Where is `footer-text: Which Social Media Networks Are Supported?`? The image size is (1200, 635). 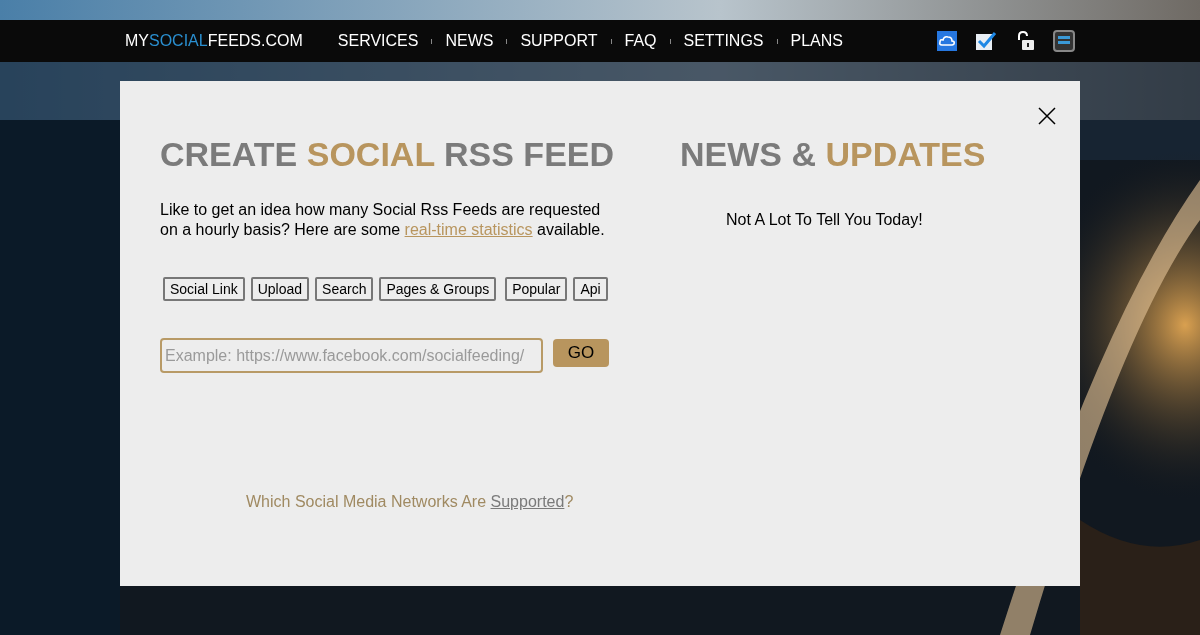
footer-text: Which Social Media Networks Are Supported? is located at coordinates (410, 502).